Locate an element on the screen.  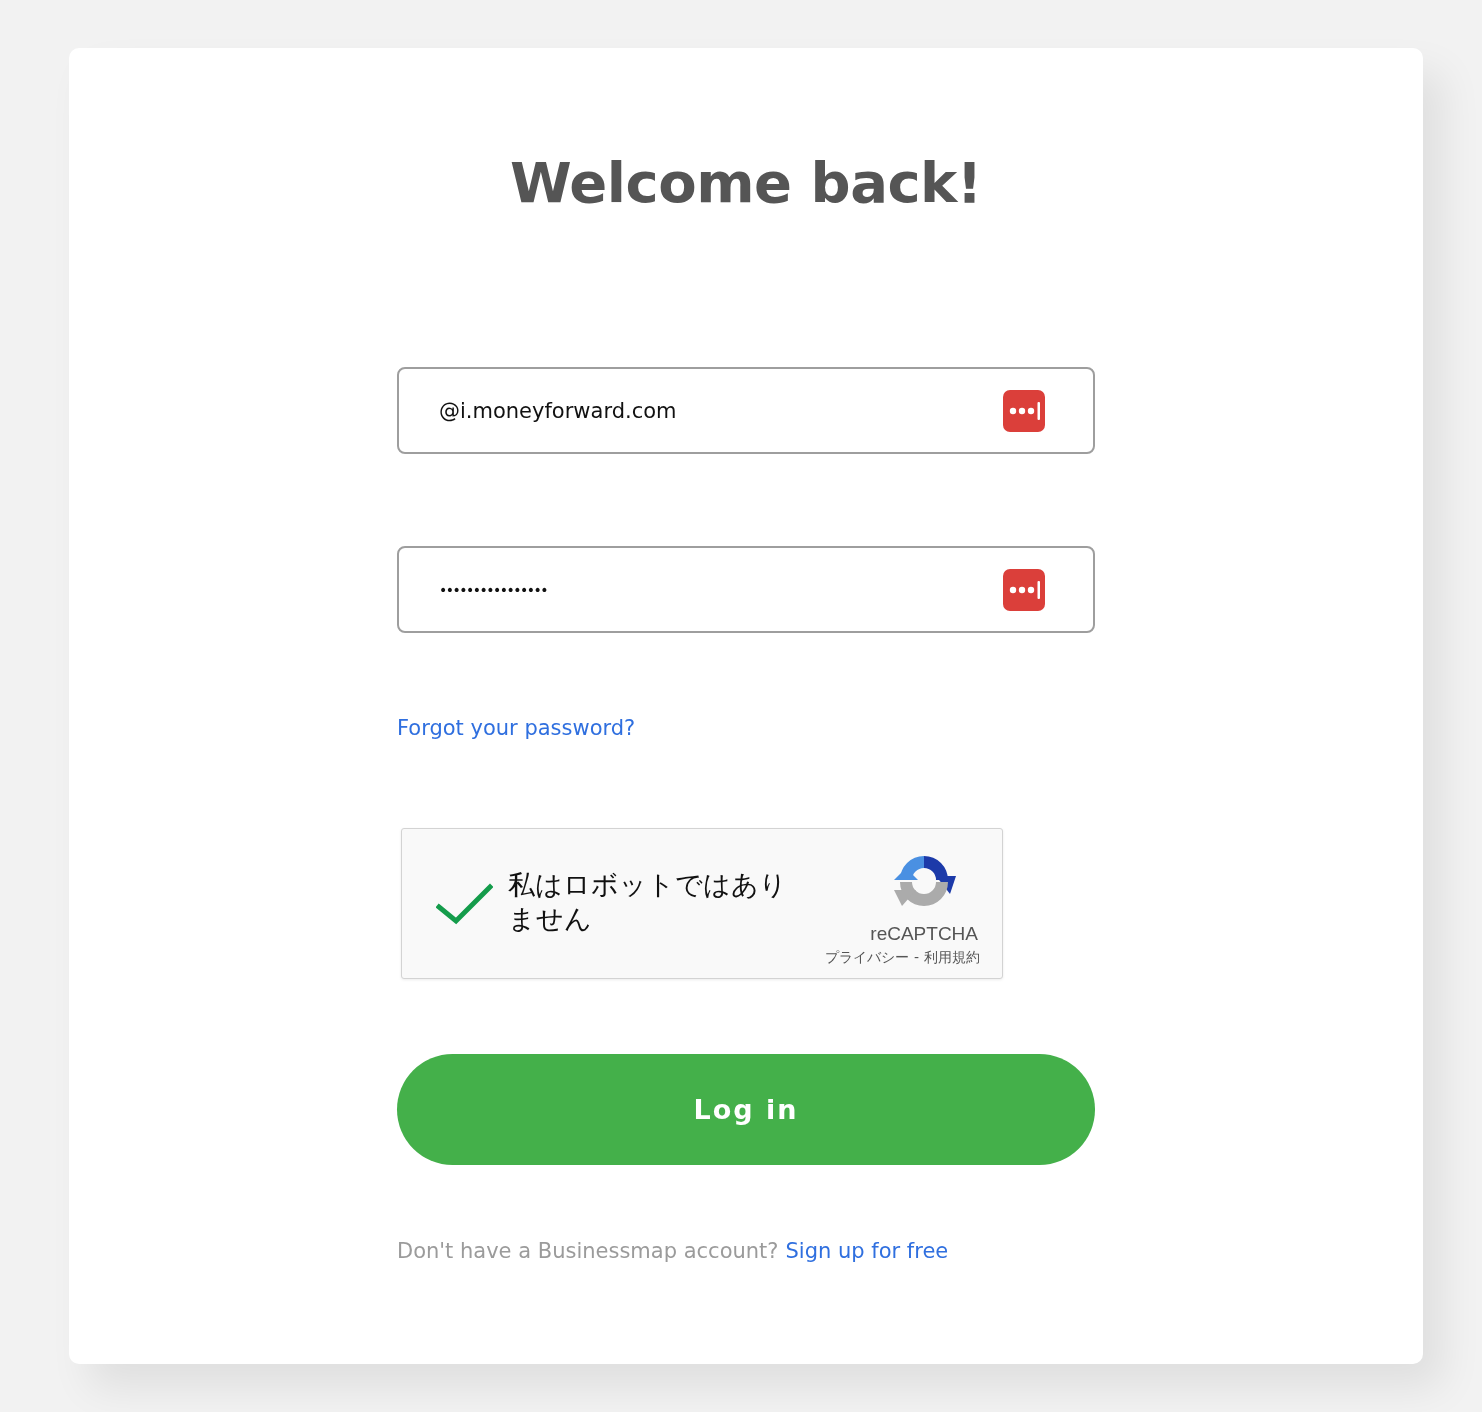
welcome-heading: Welcome back! is located at coordinates (746, 182).